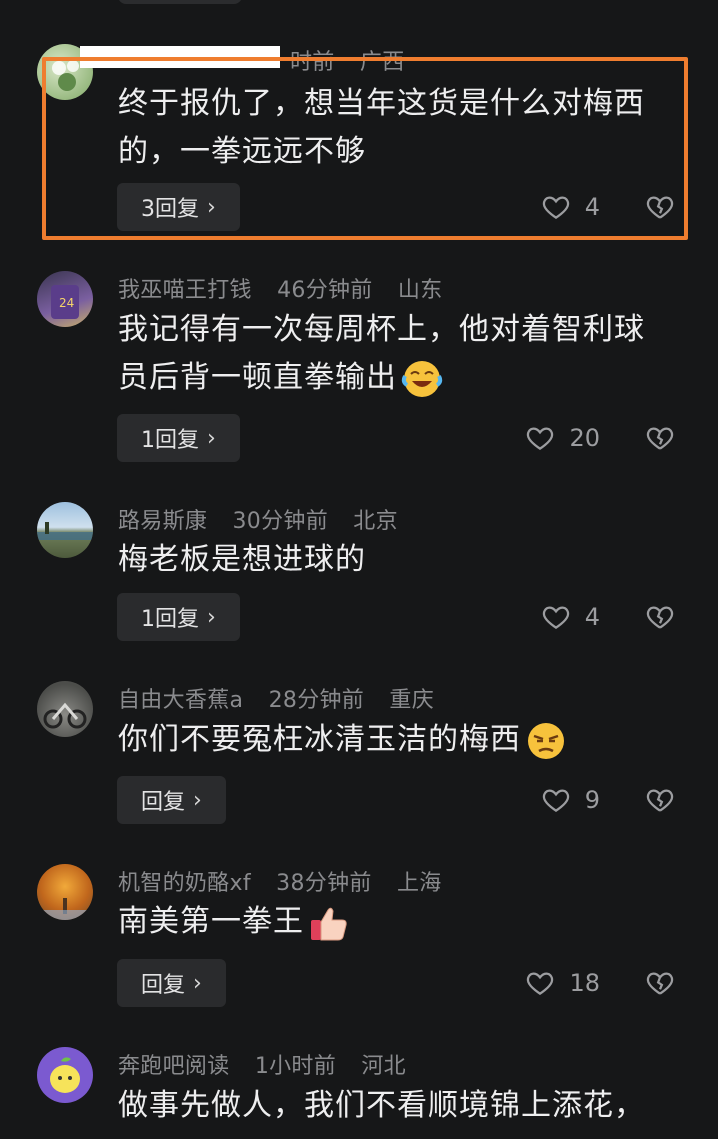 This screenshot has height=1139, width=718. I want to click on laughing-crying-emoji, so click(422, 378).